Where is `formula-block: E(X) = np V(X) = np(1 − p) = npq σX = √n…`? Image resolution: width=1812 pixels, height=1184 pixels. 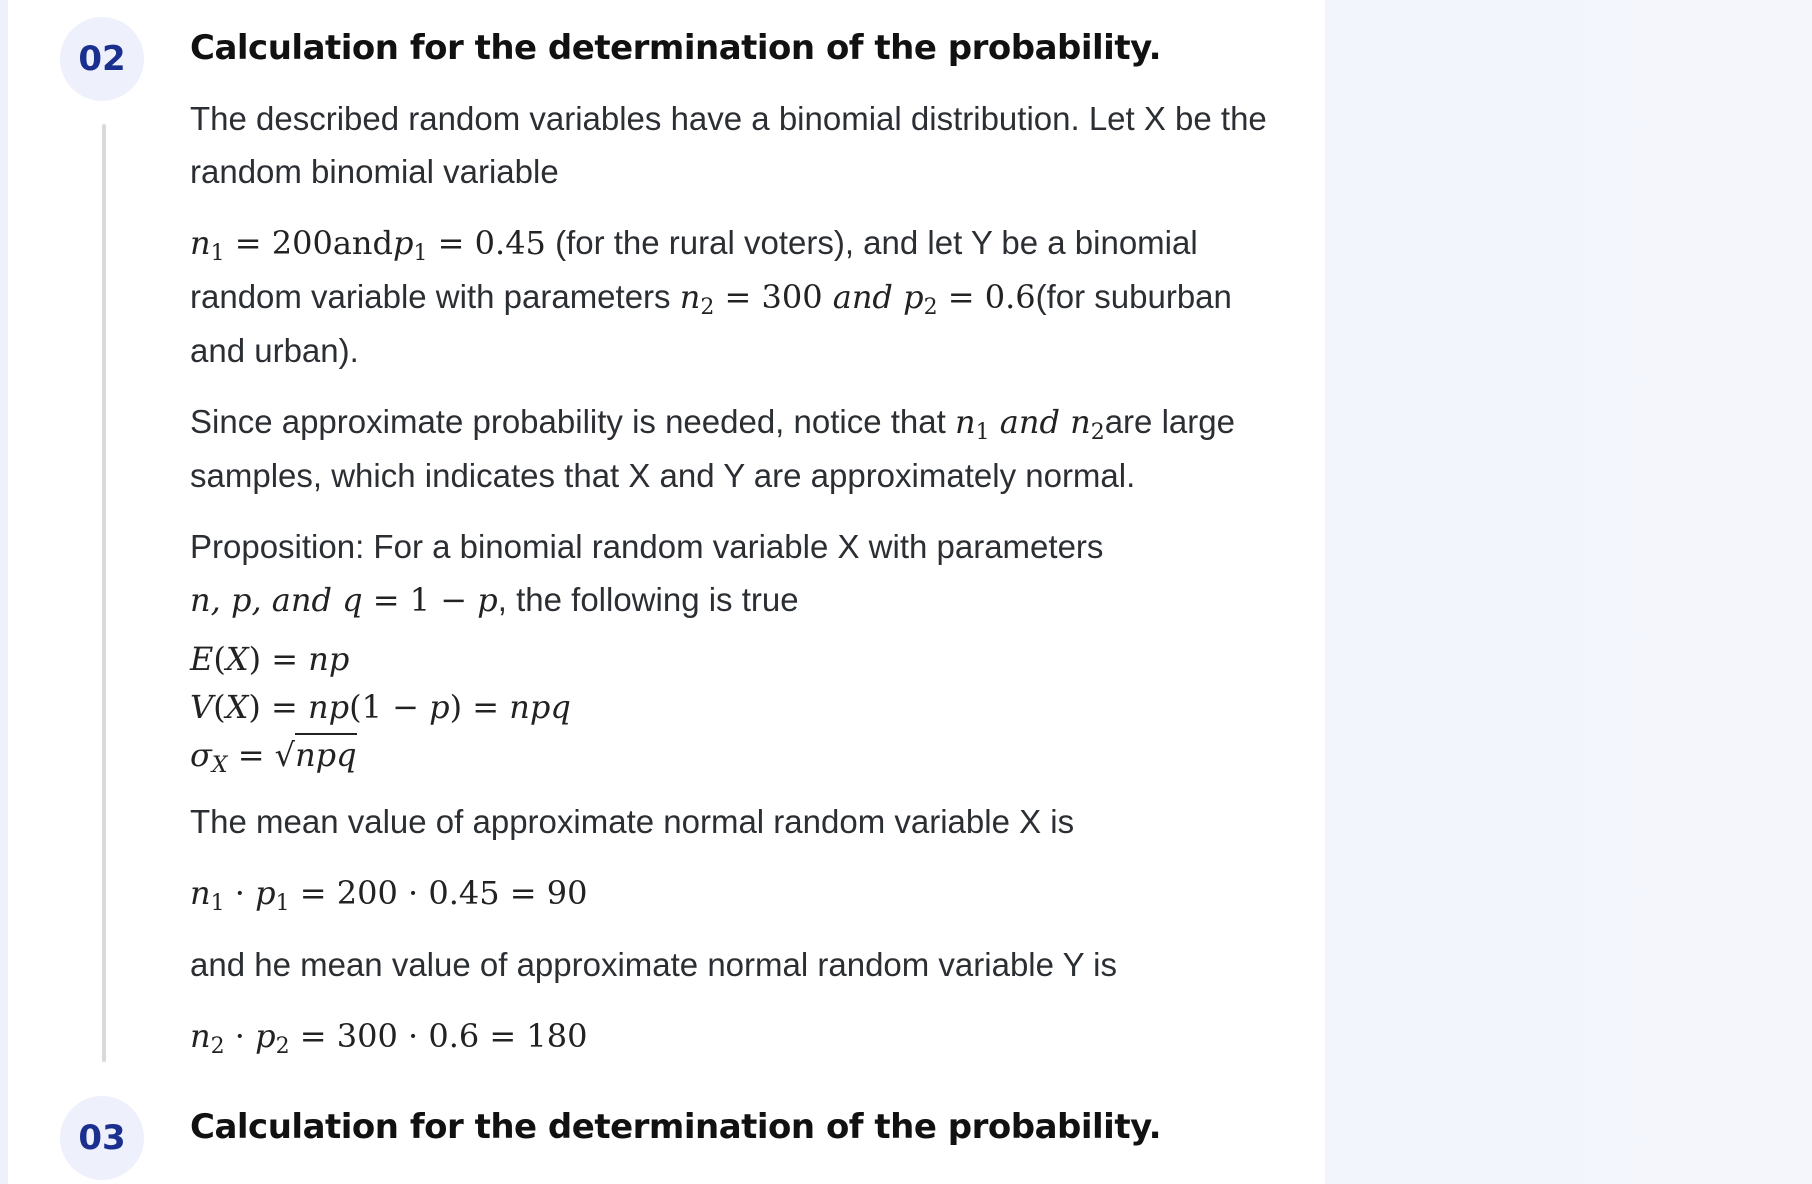
formula-block: E(X) = np V(X) = np(1 − p) = npq σX = √n… is located at coordinates (735, 707).